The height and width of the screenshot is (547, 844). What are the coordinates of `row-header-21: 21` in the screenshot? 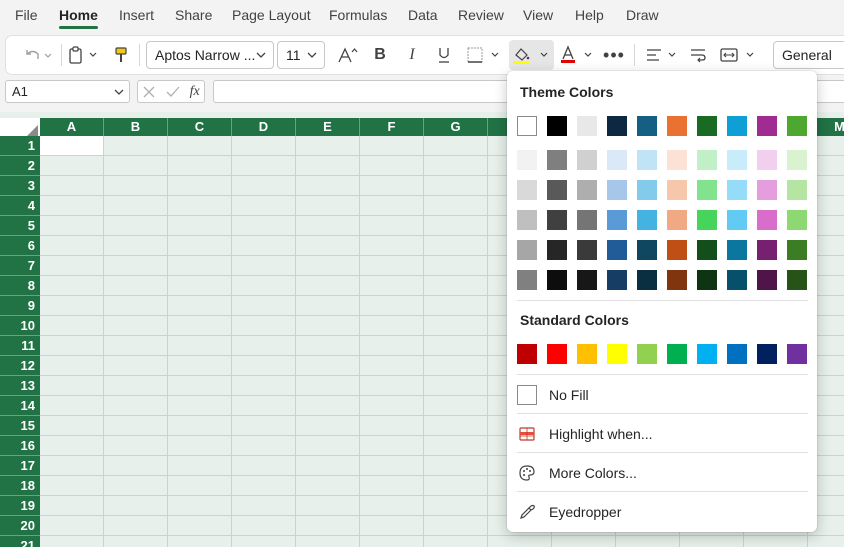 It's located at (20, 541).